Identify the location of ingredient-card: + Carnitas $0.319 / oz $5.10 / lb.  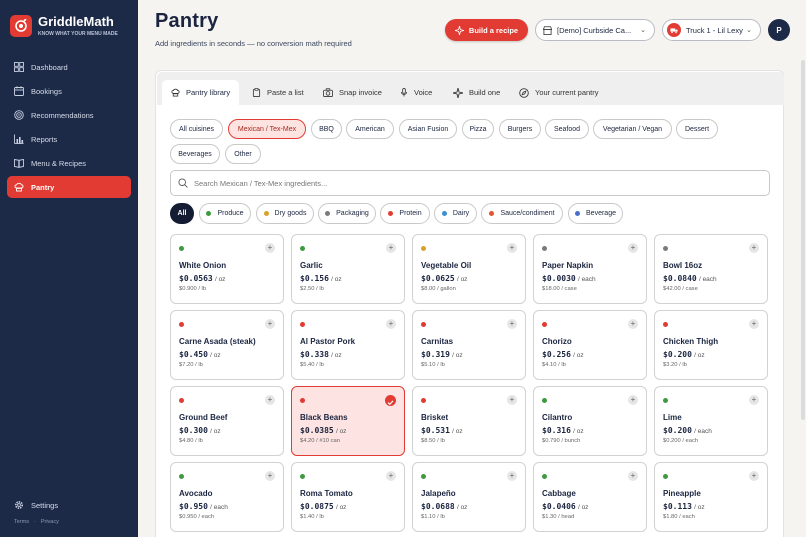
(469, 345).